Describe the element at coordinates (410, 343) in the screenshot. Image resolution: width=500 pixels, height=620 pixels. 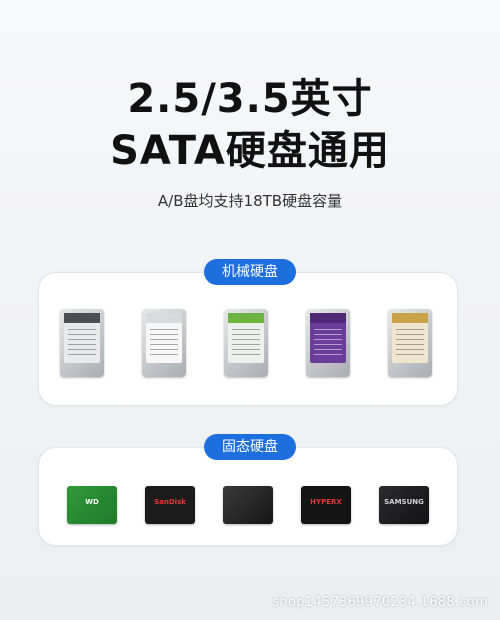
I see `hdd-gold-icon` at that location.